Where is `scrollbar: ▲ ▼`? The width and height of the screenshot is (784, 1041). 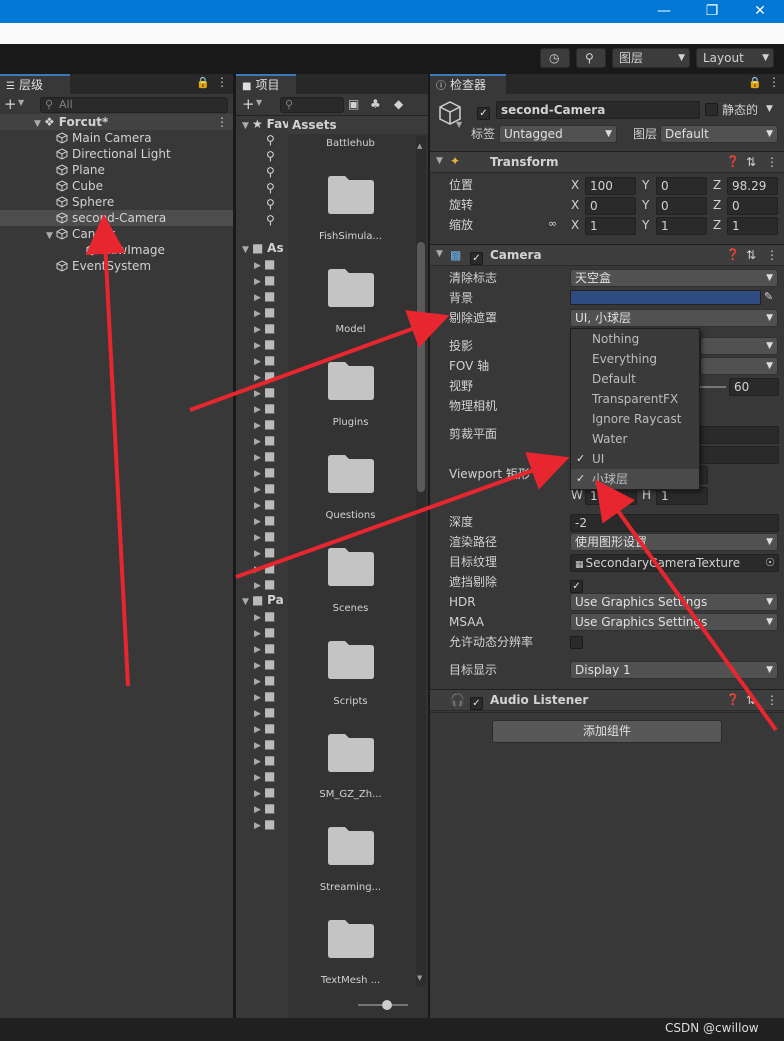
scrollbar: ▲ ▼ is located at coordinates (421, 561).